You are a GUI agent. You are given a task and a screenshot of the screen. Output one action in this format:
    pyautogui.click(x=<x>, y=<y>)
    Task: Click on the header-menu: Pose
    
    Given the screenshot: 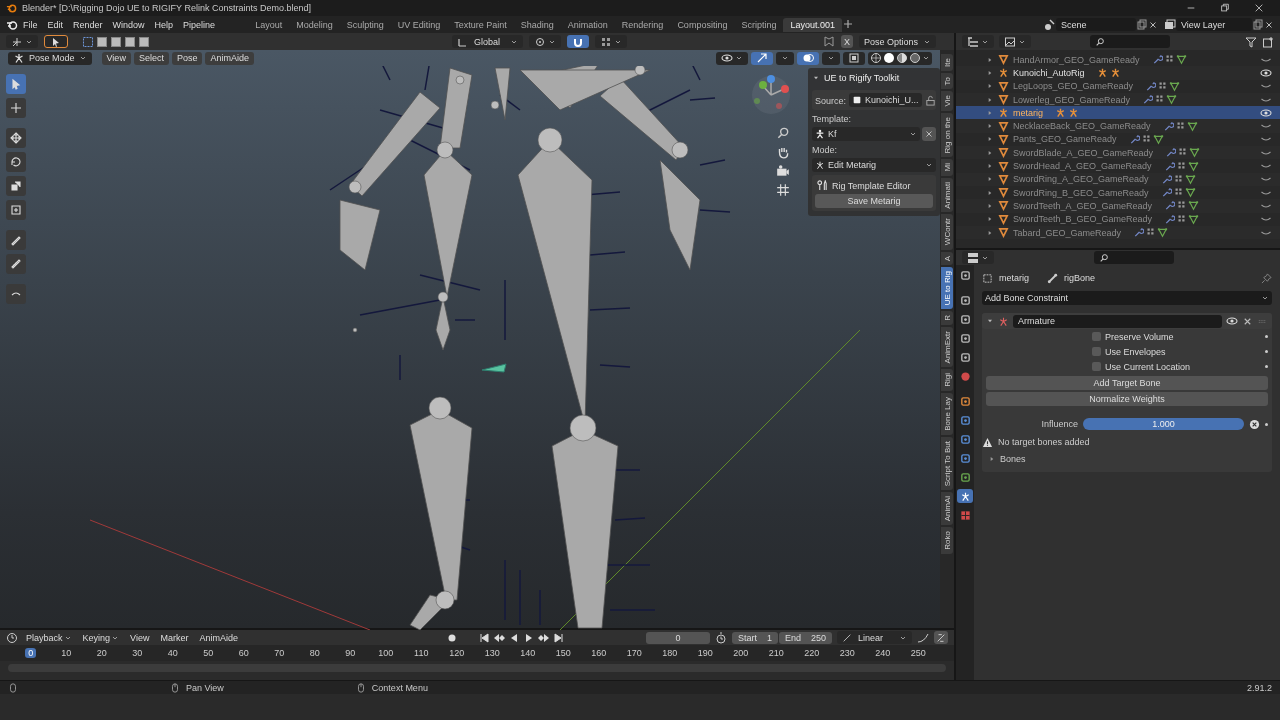 What is the action you would take?
    pyautogui.click(x=187, y=58)
    